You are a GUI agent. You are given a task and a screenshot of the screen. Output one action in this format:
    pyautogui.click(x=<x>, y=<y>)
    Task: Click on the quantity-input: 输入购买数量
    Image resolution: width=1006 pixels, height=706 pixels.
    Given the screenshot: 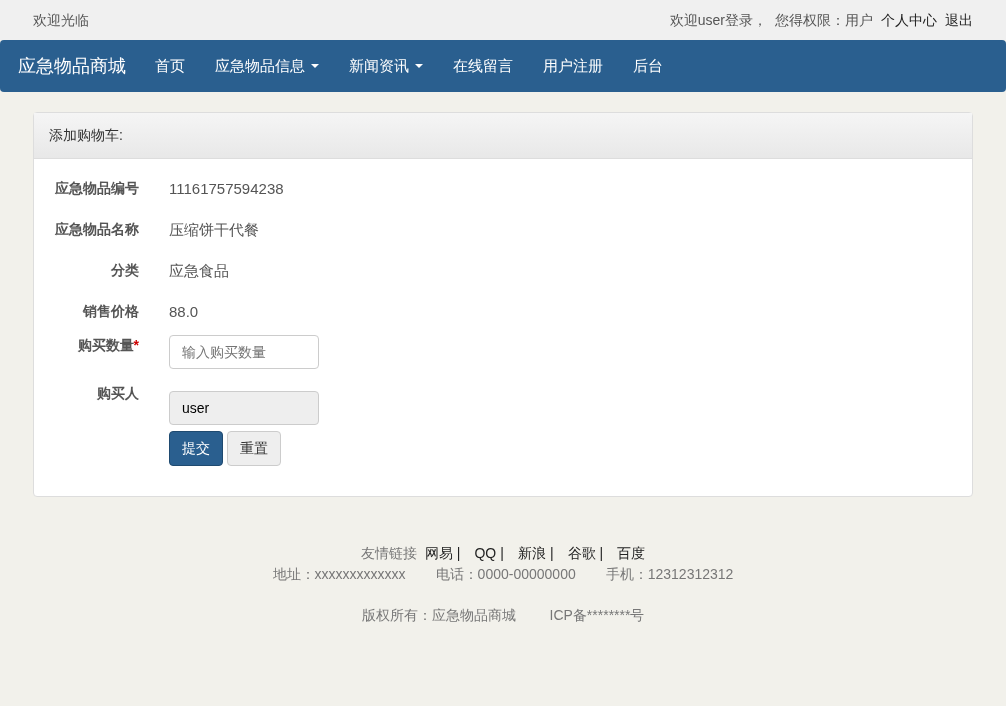 What is the action you would take?
    pyautogui.click(x=244, y=352)
    